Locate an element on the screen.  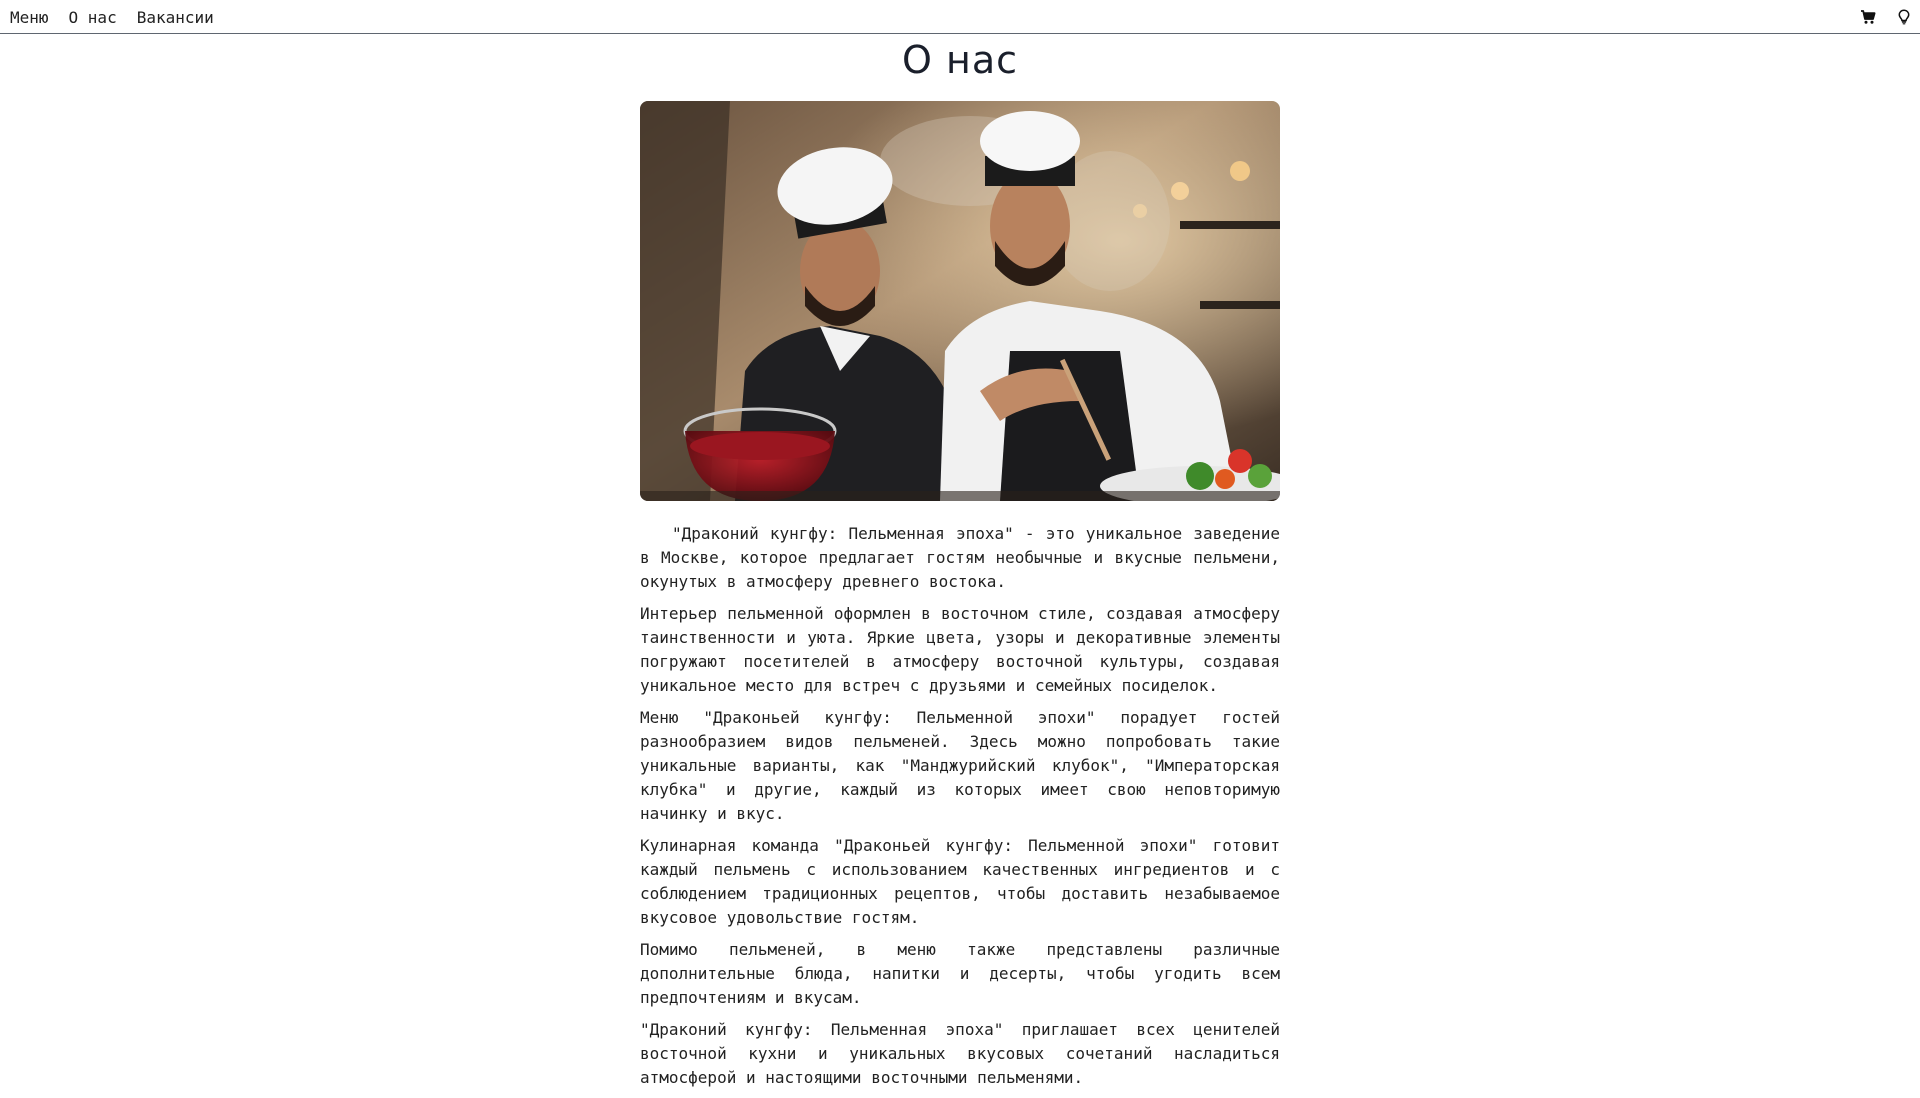
hero-image is located at coordinates (960, 301).